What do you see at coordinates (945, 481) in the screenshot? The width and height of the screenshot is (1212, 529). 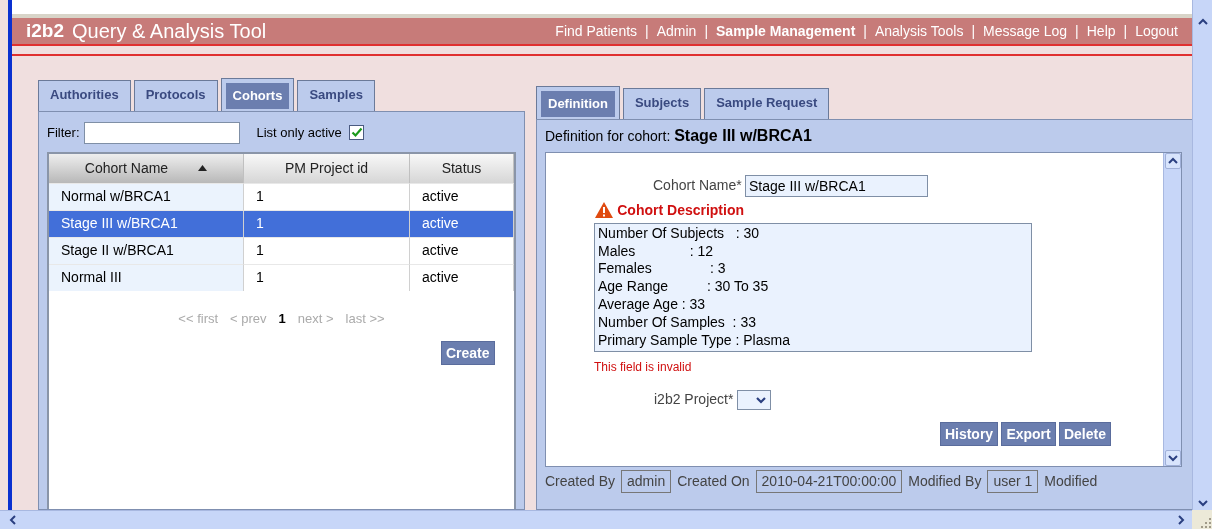 I see `field-label: Modified By` at bounding box center [945, 481].